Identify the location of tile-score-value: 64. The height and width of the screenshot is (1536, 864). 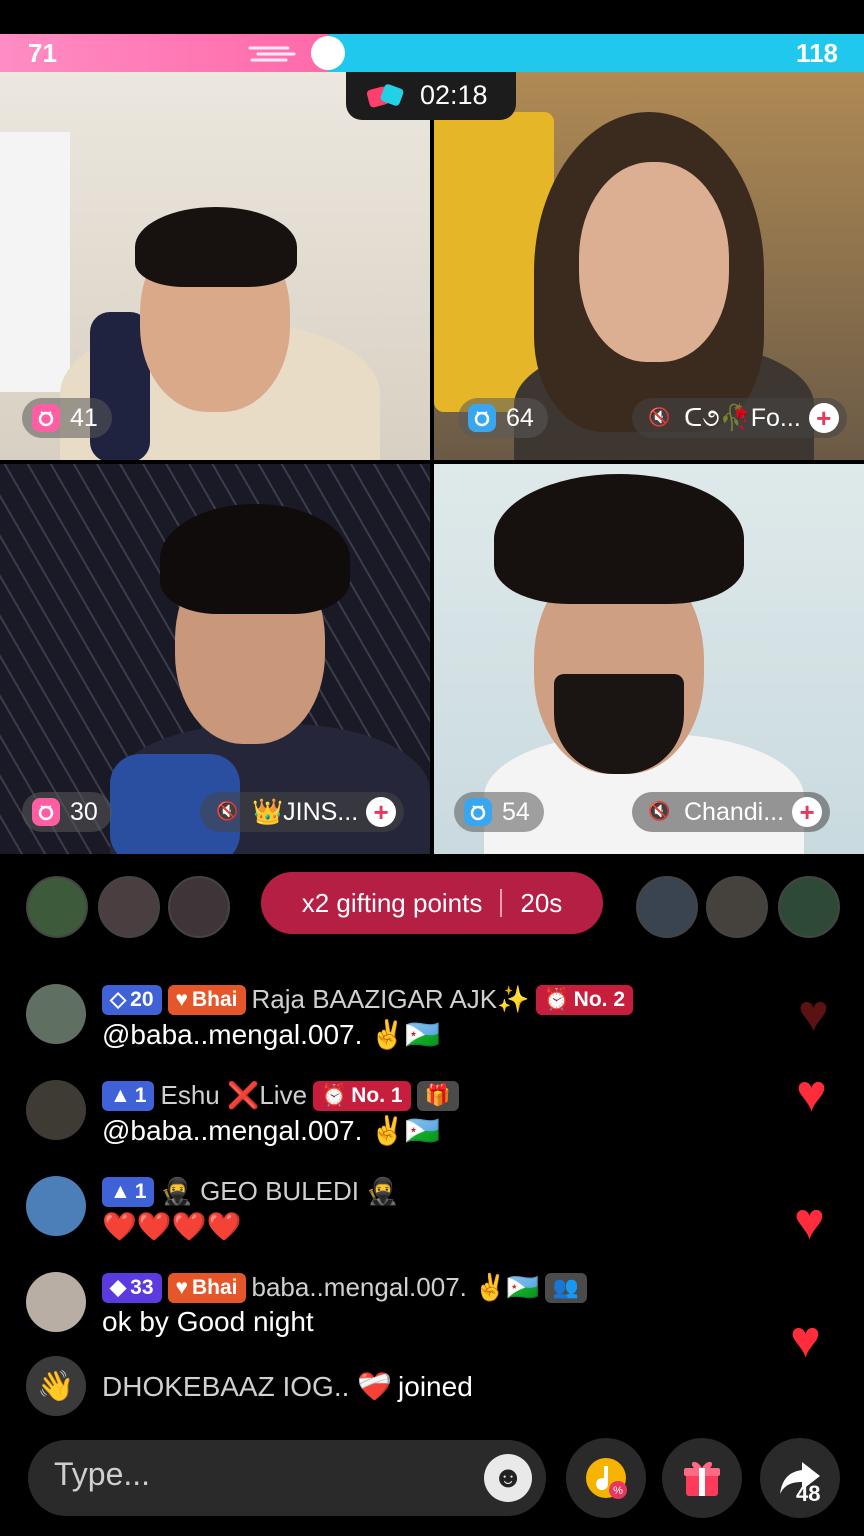
(520, 417).